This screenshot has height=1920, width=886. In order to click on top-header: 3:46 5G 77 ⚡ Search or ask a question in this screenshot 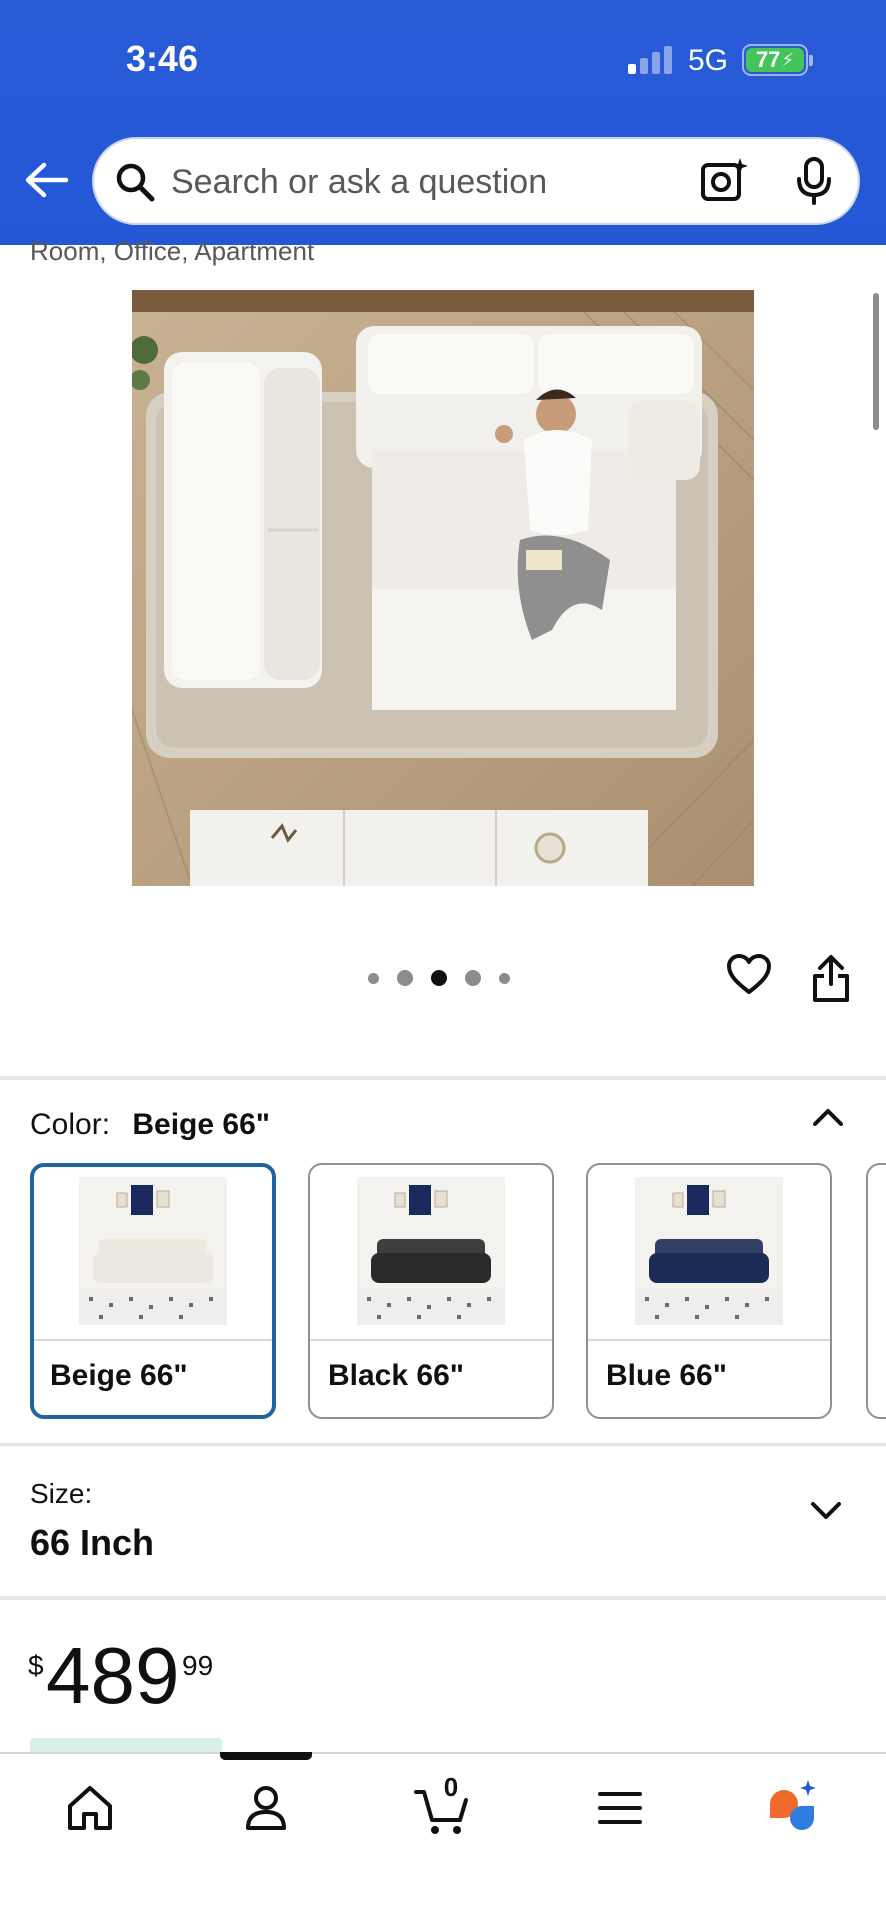, I will do `click(443, 122)`.